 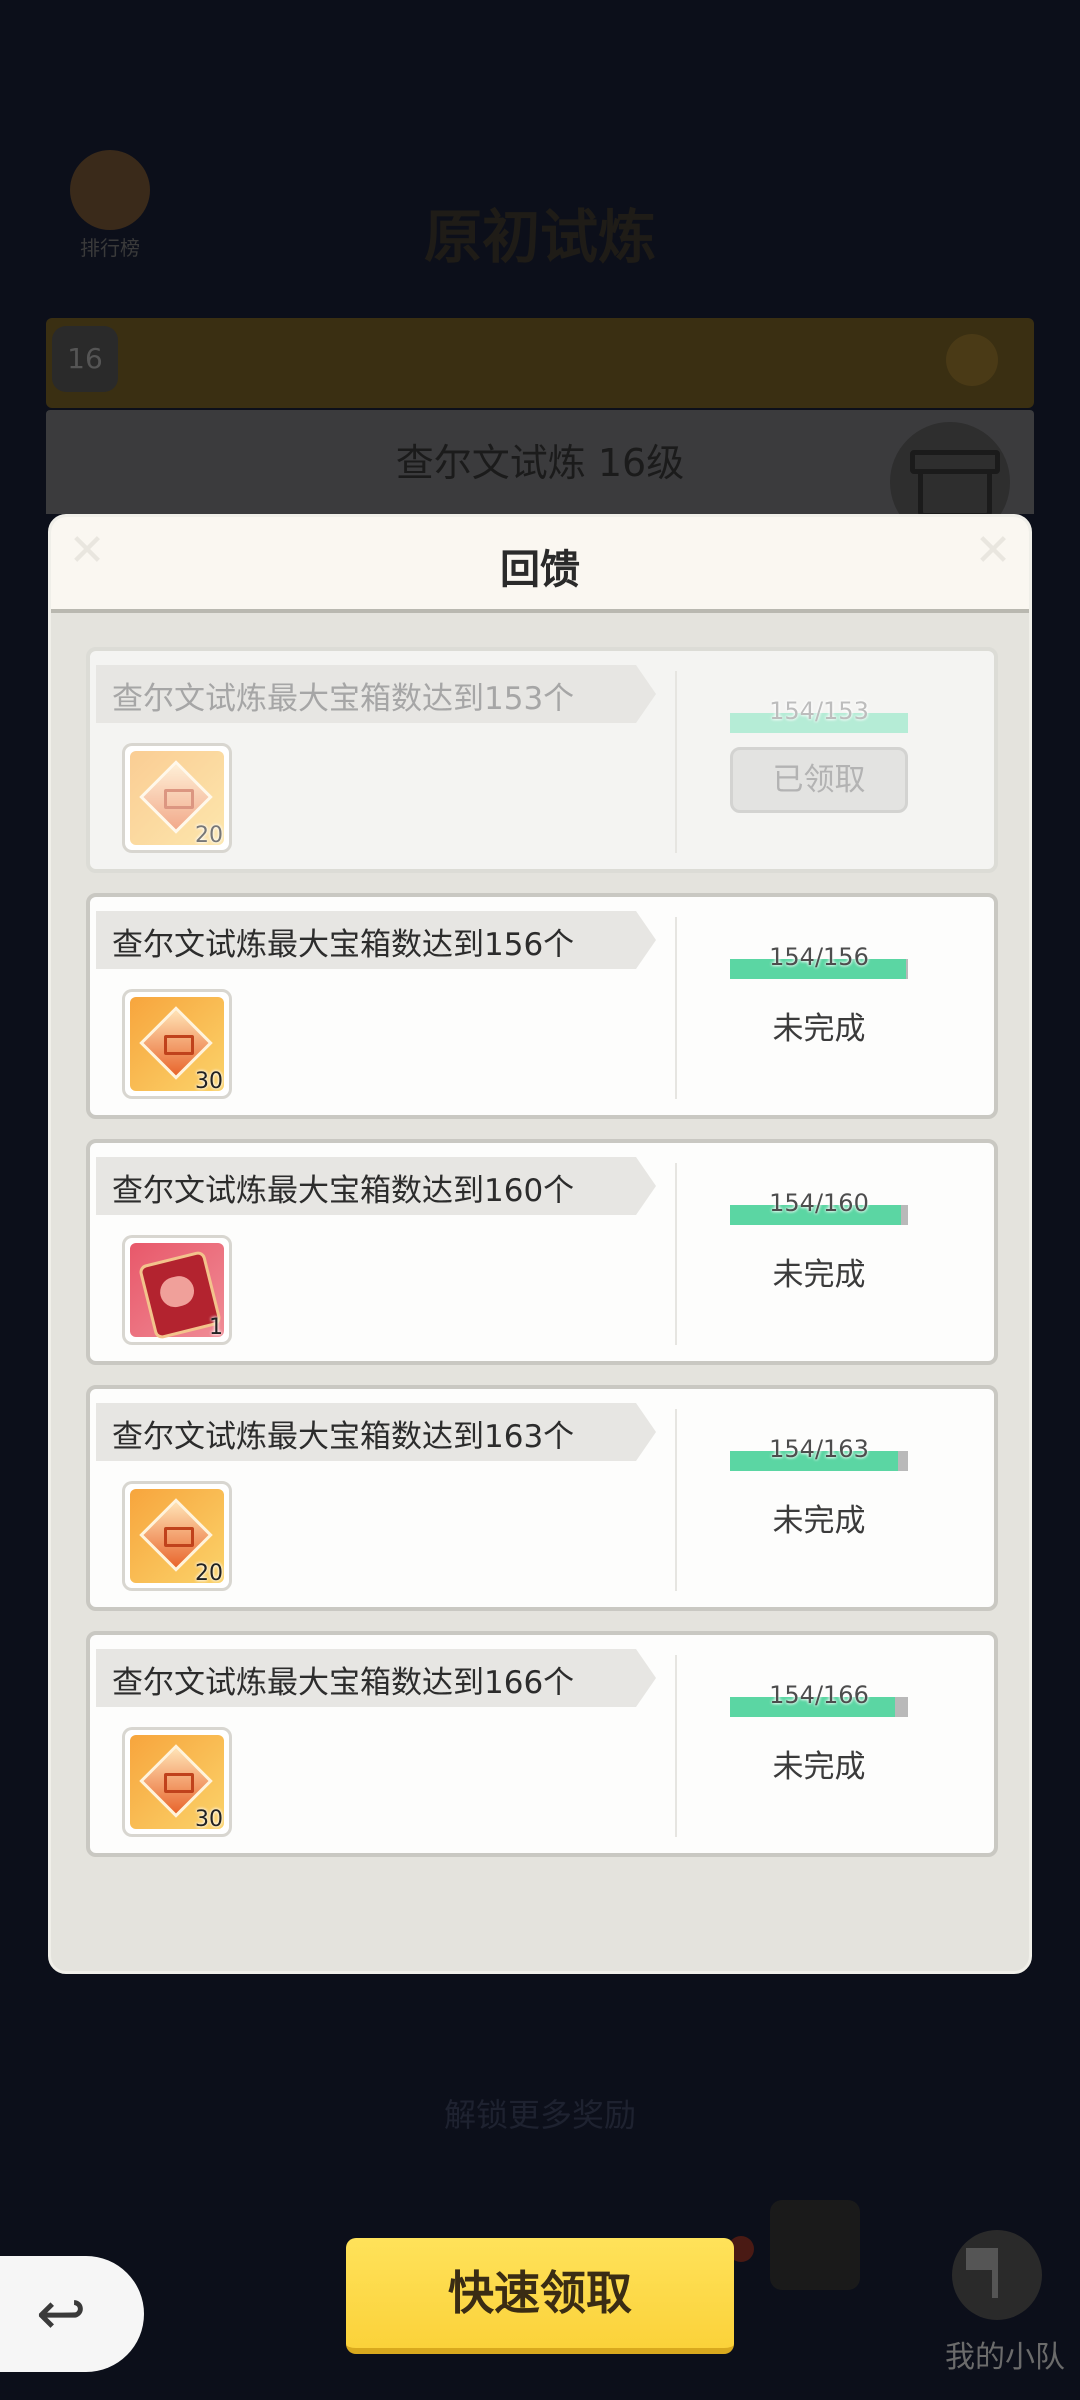 What do you see at coordinates (542, 1498) in the screenshot?
I see `task-row: 查尔文试炼最大宝箱数达到163个 20 154/163 未完成` at bounding box center [542, 1498].